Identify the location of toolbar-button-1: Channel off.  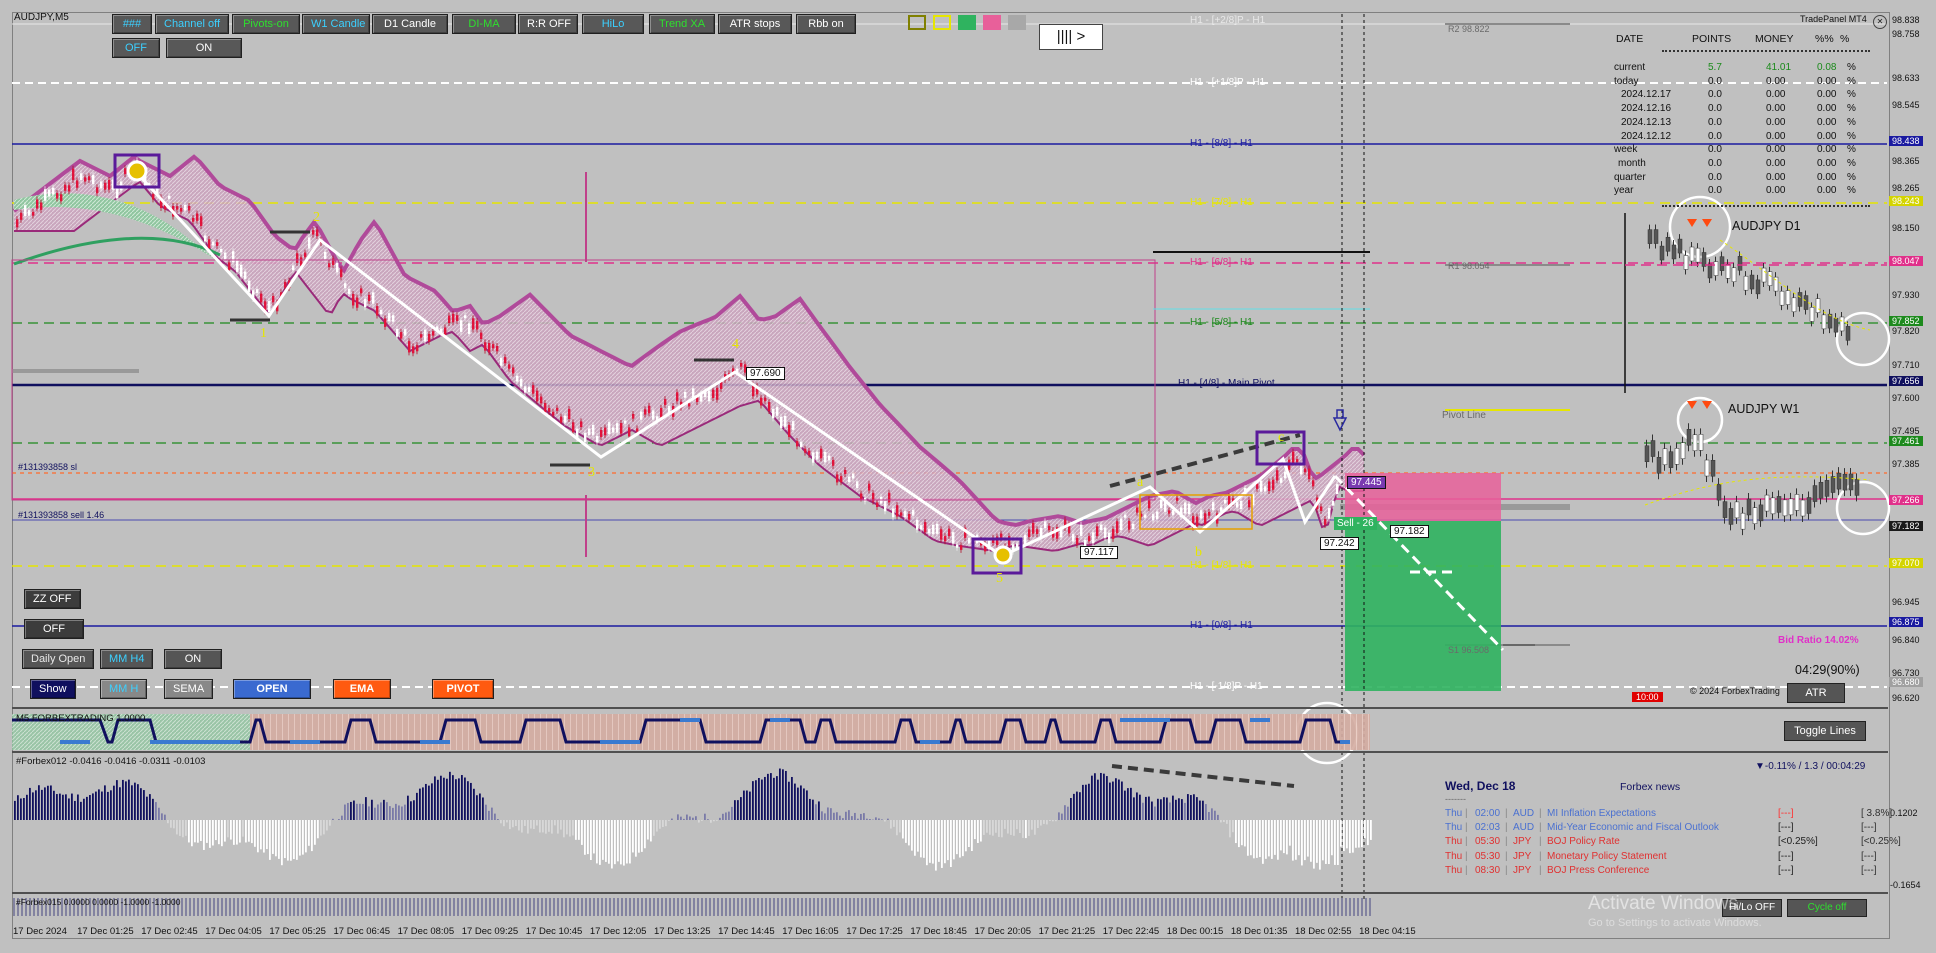
(192, 24).